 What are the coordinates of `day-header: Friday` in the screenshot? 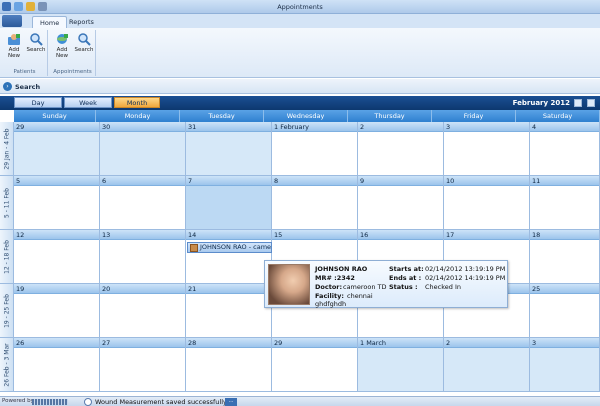 It's located at (474, 116).